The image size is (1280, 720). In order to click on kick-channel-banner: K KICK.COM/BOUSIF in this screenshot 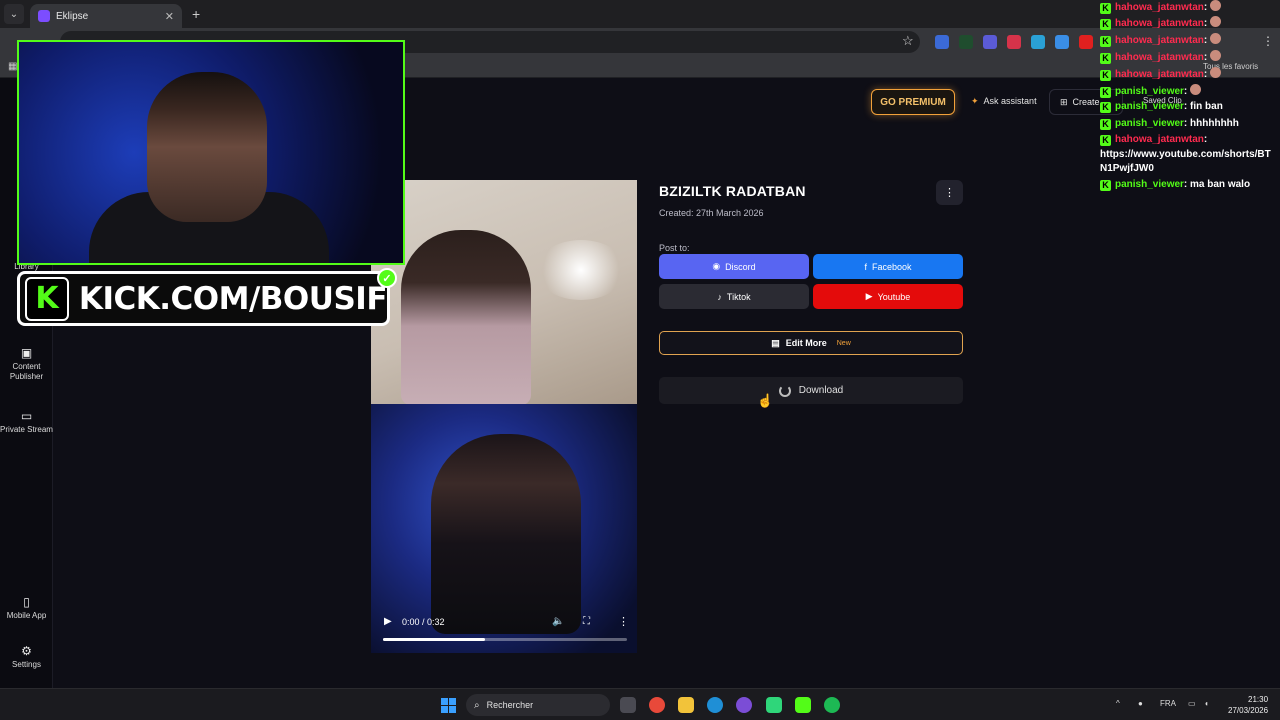, I will do `click(203, 298)`.